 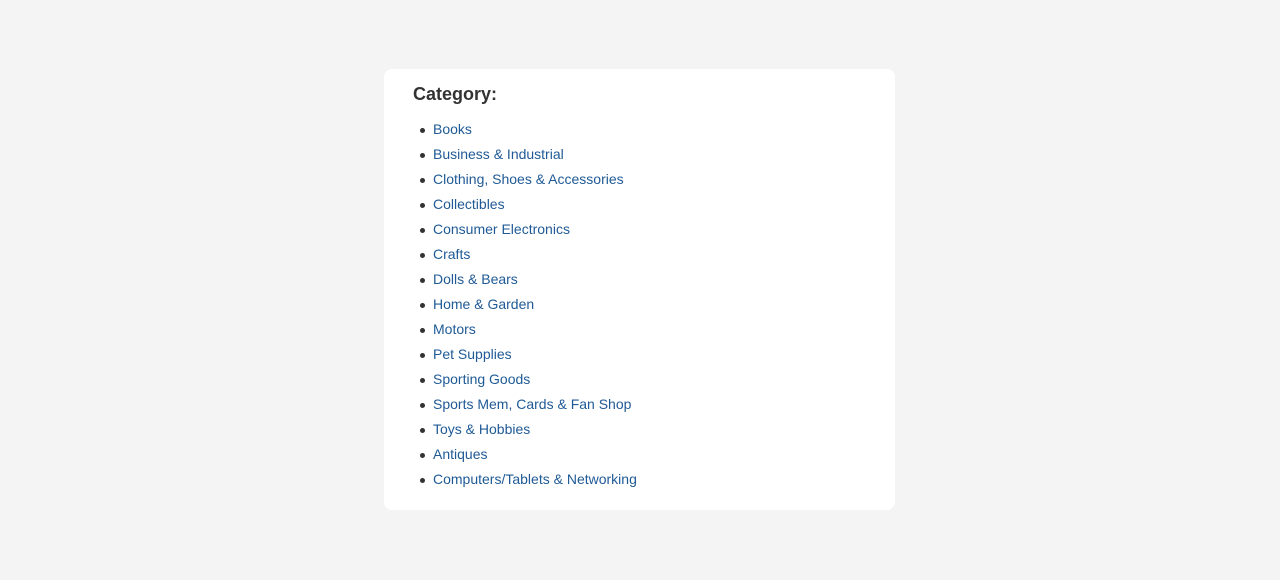 I want to click on category-item: Toys & Hobbies, so click(x=525, y=429).